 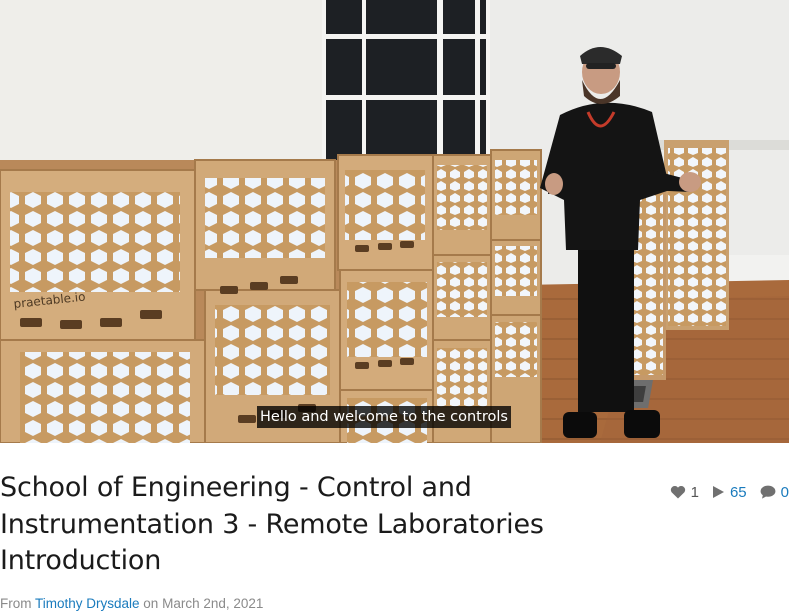 What do you see at coordinates (151, 603) in the screenshot?
I see `byline-middle: on` at bounding box center [151, 603].